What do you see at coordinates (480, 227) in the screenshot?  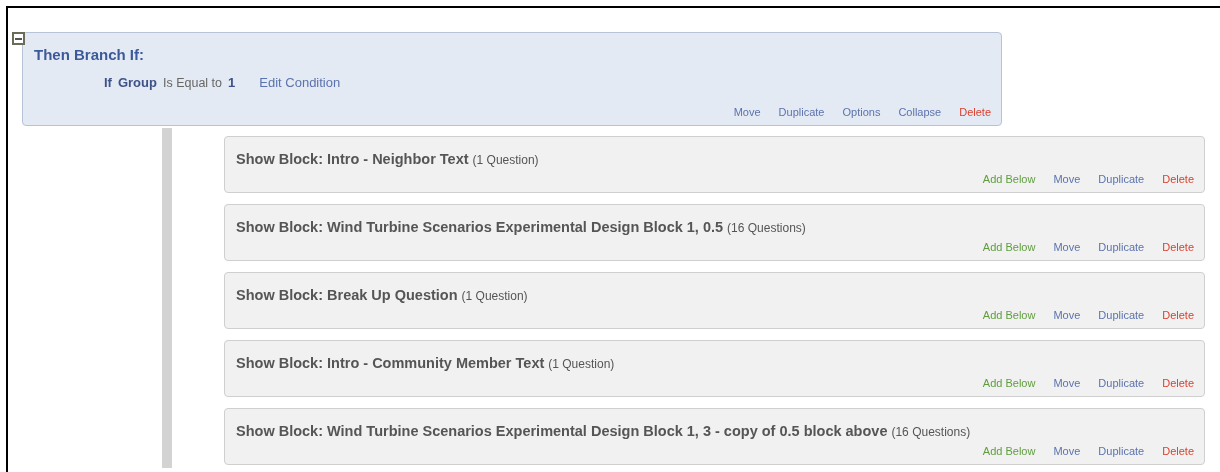 I see `block-title: Show Block: Wind Turbine Scenarios Experimental Design Block 1, 0.5` at bounding box center [480, 227].